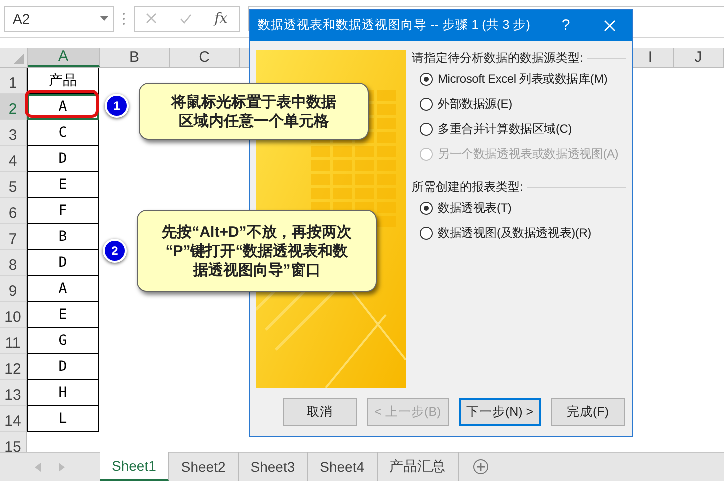 The width and height of the screenshot is (724, 481). I want to click on group-label: 请指定待分析数据的数据源类型:, so click(498, 58).